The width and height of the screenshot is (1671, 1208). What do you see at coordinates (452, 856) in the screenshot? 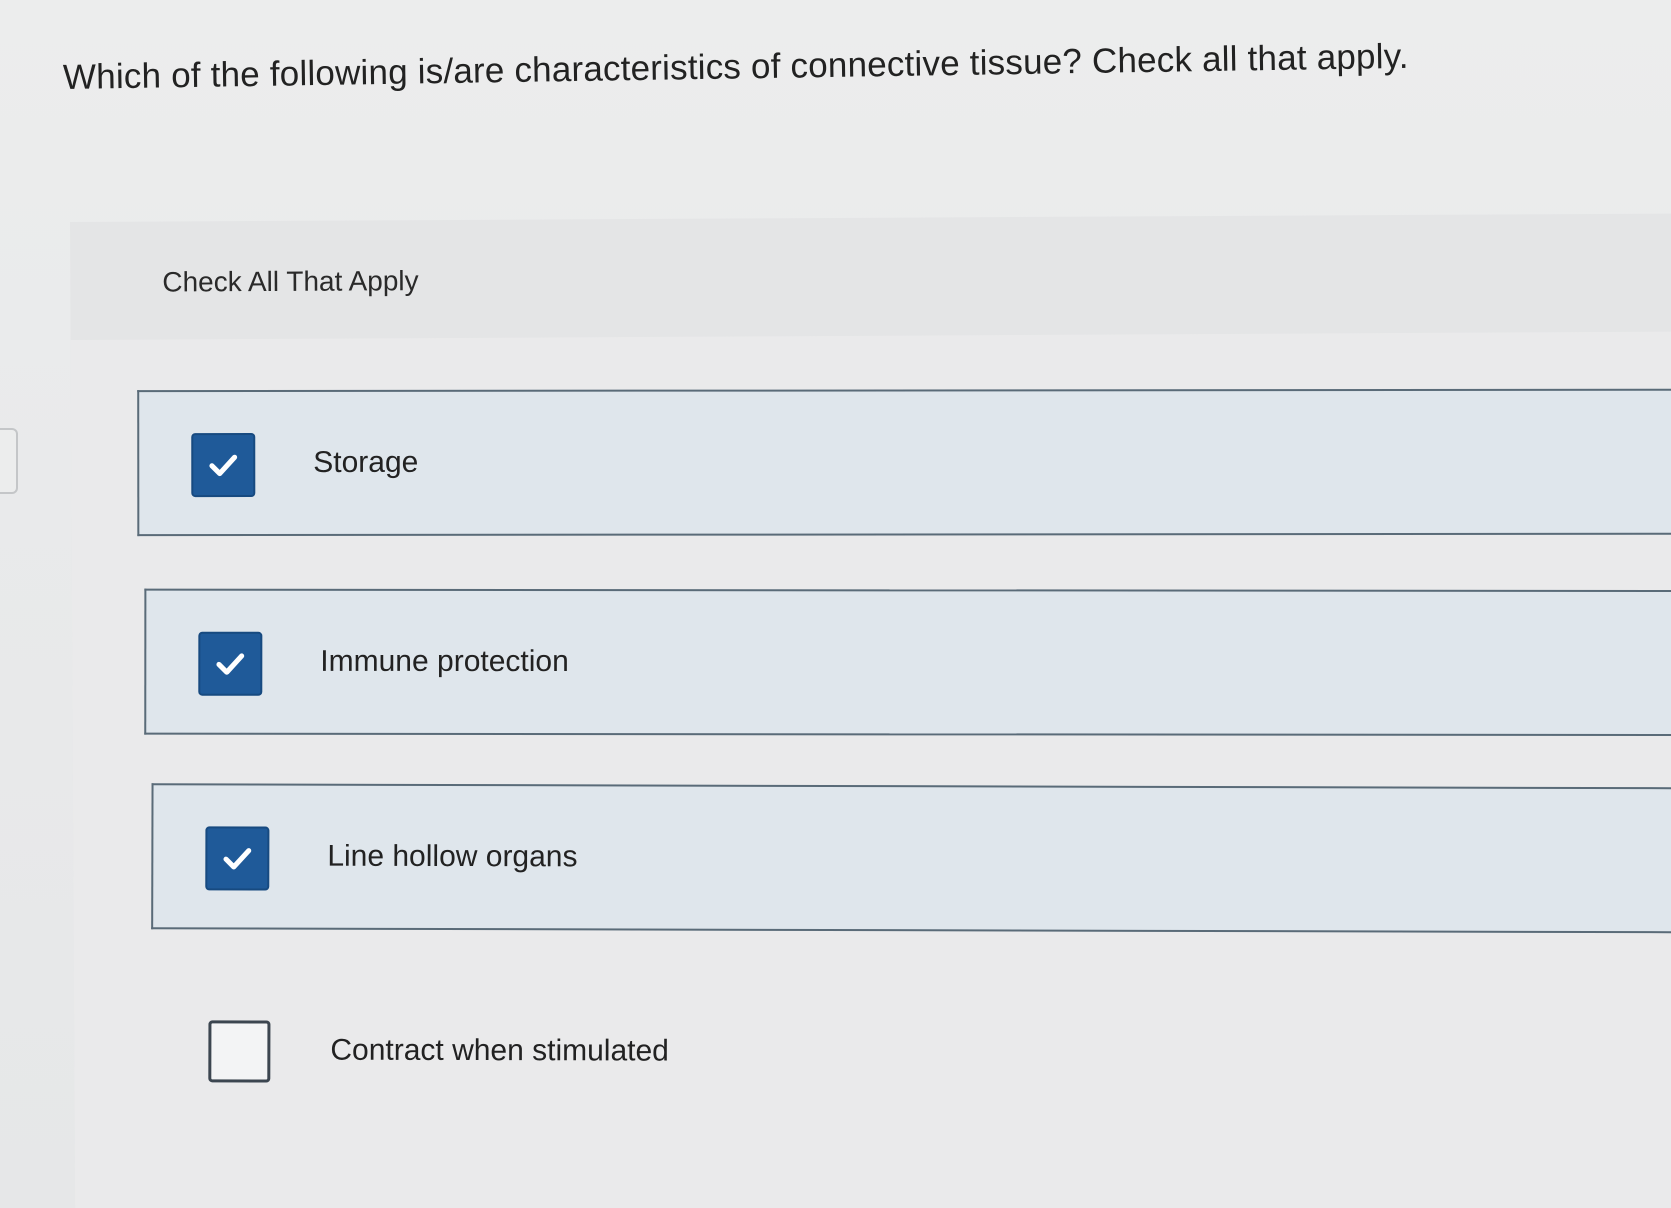
I see `option-label: Line hollow organs` at bounding box center [452, 856].